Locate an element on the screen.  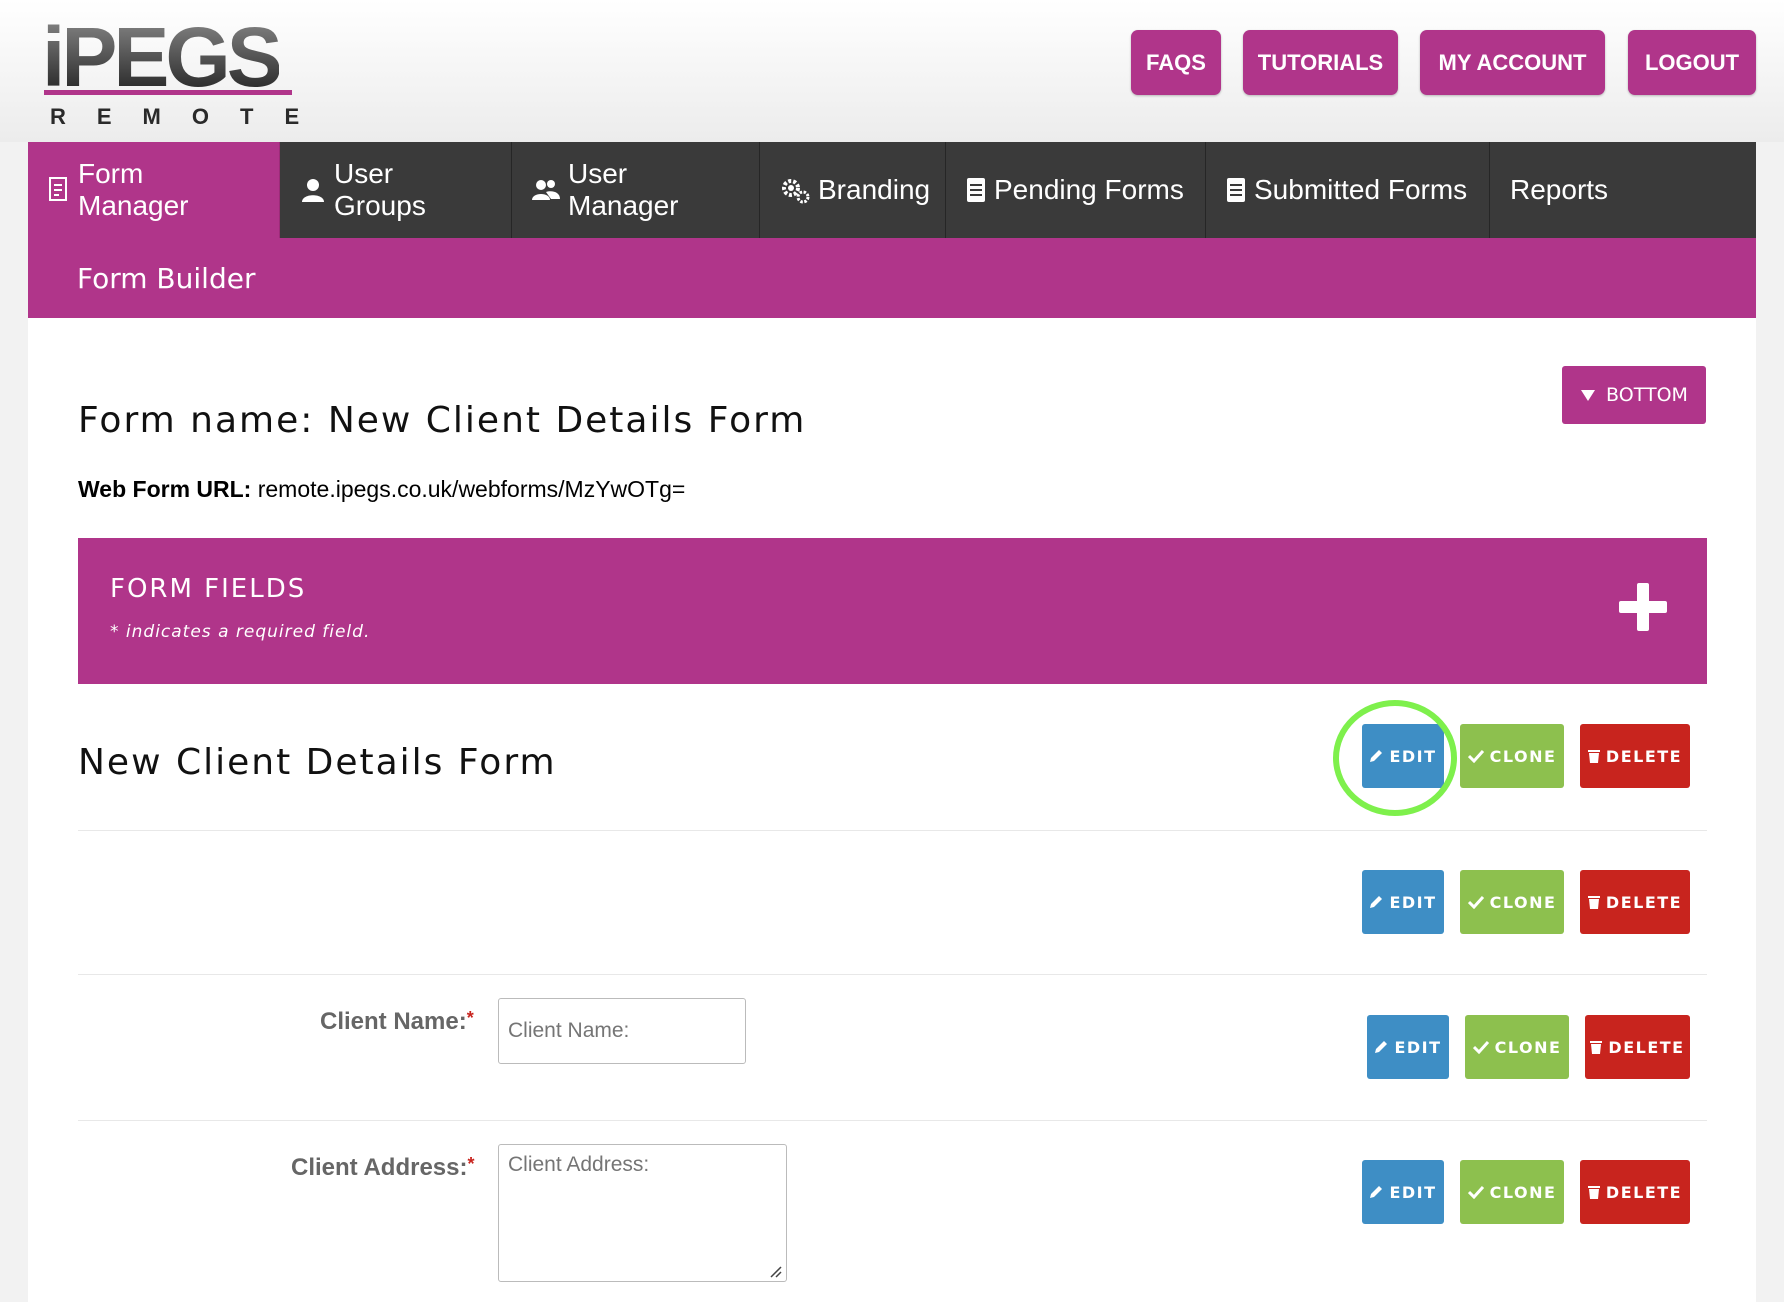
client-name-label: Client Name:* is located at coordinates (397, 1021).